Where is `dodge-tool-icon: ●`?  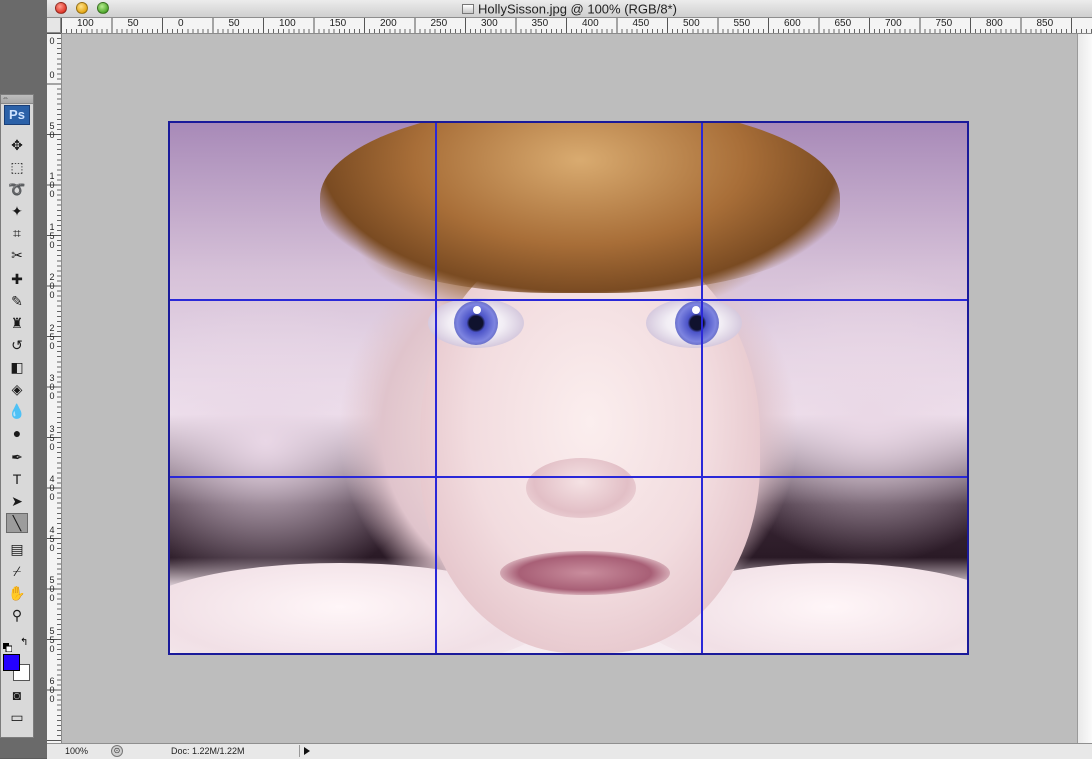 dodge-tool-icon: ● is located at coordinates (17, 433).